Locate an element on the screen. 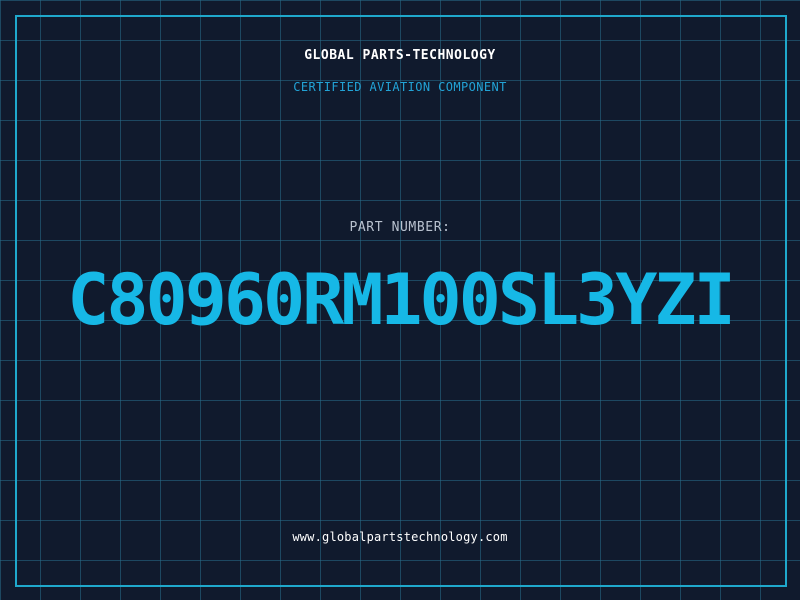  part-number-label: PART NUMBER: is located at coordinates (400, 227).